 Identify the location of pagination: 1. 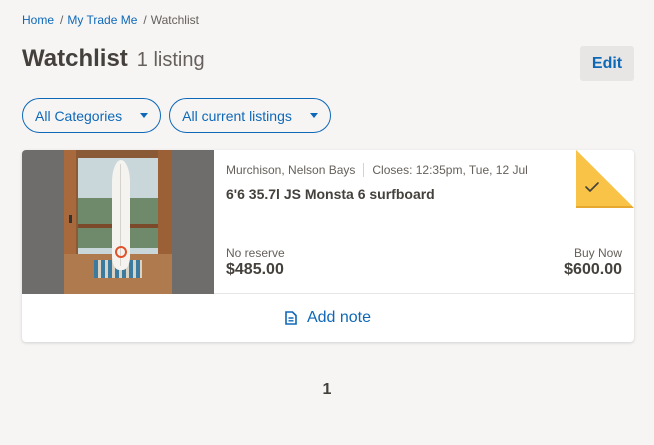
(327, 390).